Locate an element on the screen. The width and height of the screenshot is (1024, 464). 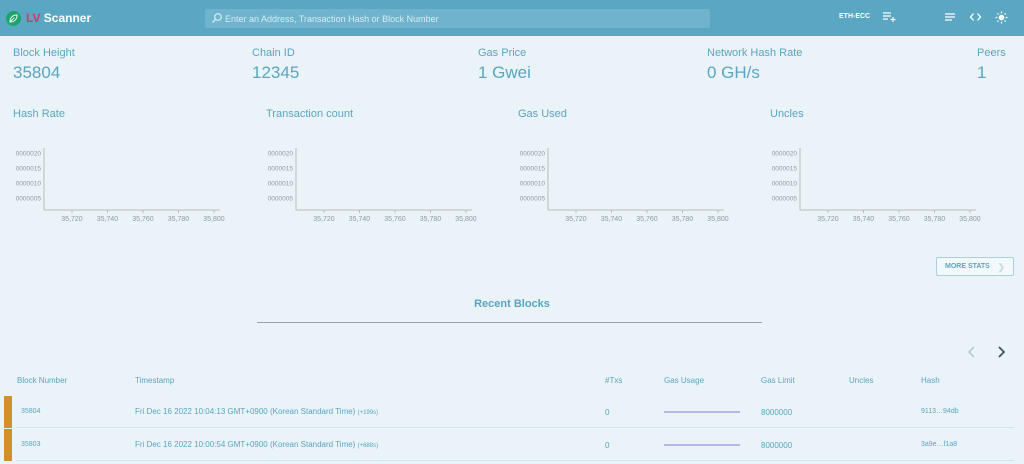
chevron-right-icon: ❯ is located at coordinates (1001, 267).